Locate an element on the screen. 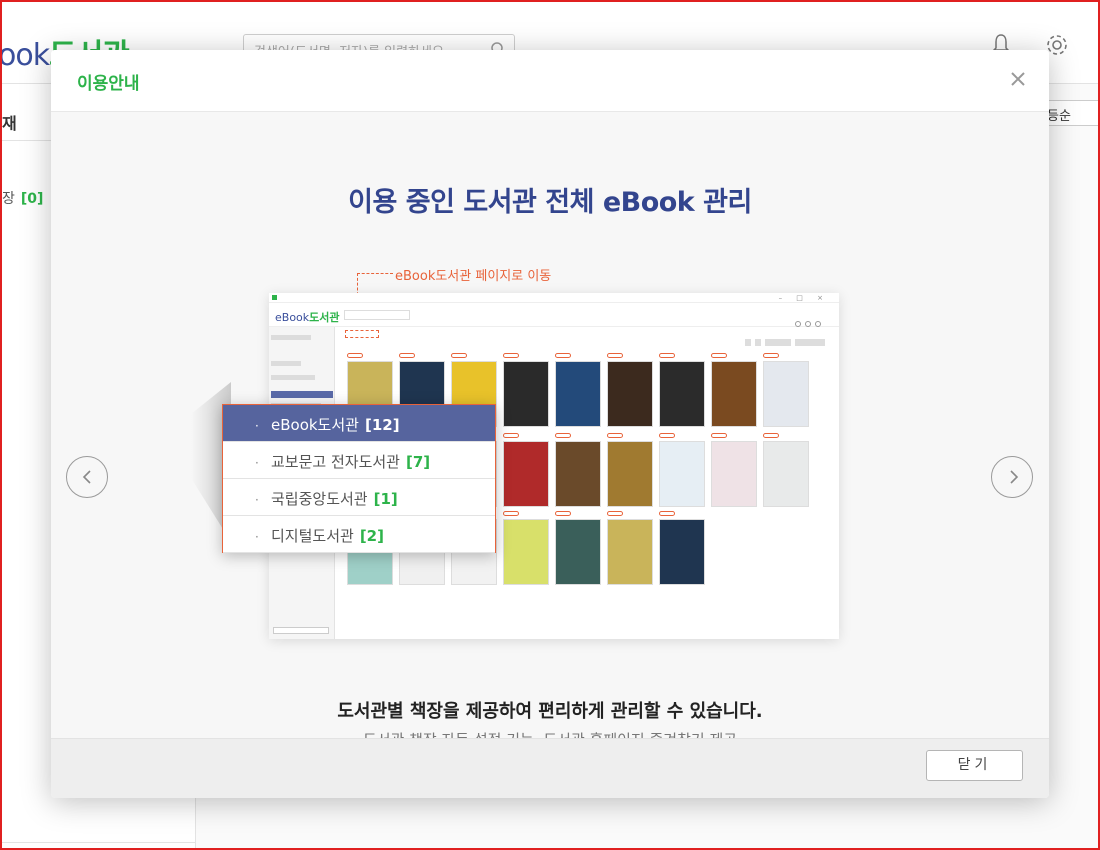  preview-search is located at coordinates (377, 315).